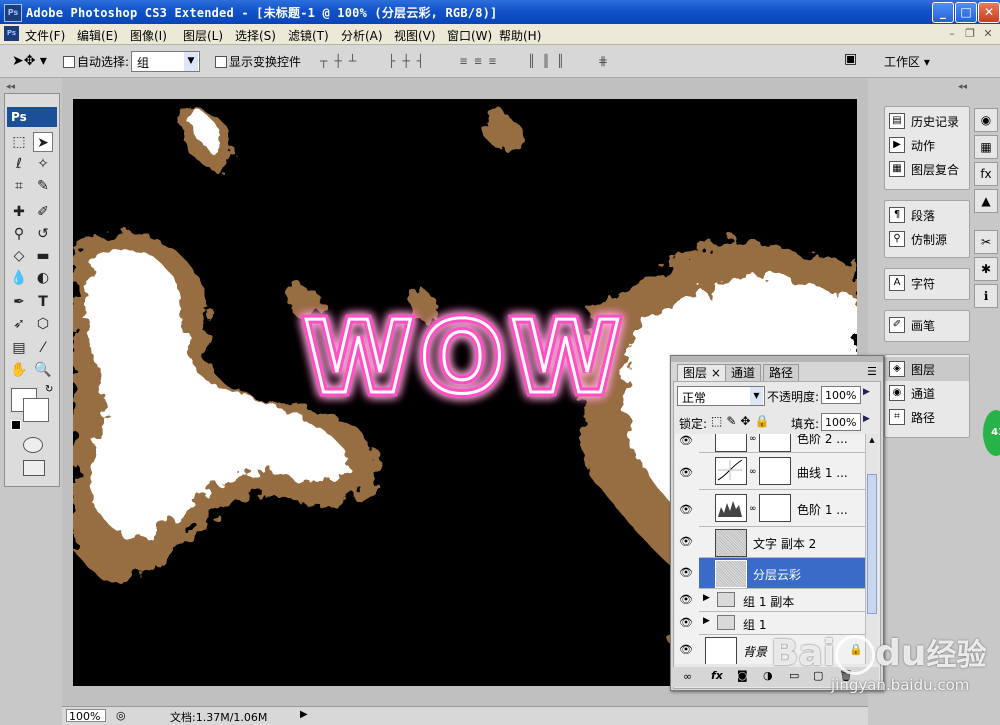  What do you see at coordinates (927, 121) in the screenshot?
I see `dock-item-history: ▤ 历史记录` at bounding box center [927, 121].